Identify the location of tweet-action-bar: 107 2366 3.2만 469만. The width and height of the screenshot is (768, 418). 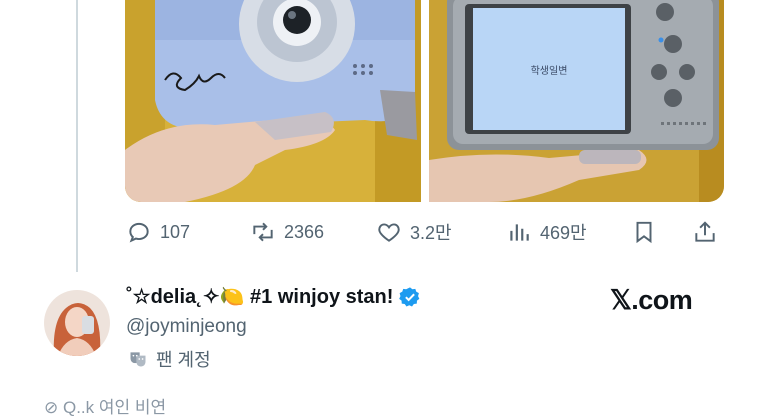
(426, 232).